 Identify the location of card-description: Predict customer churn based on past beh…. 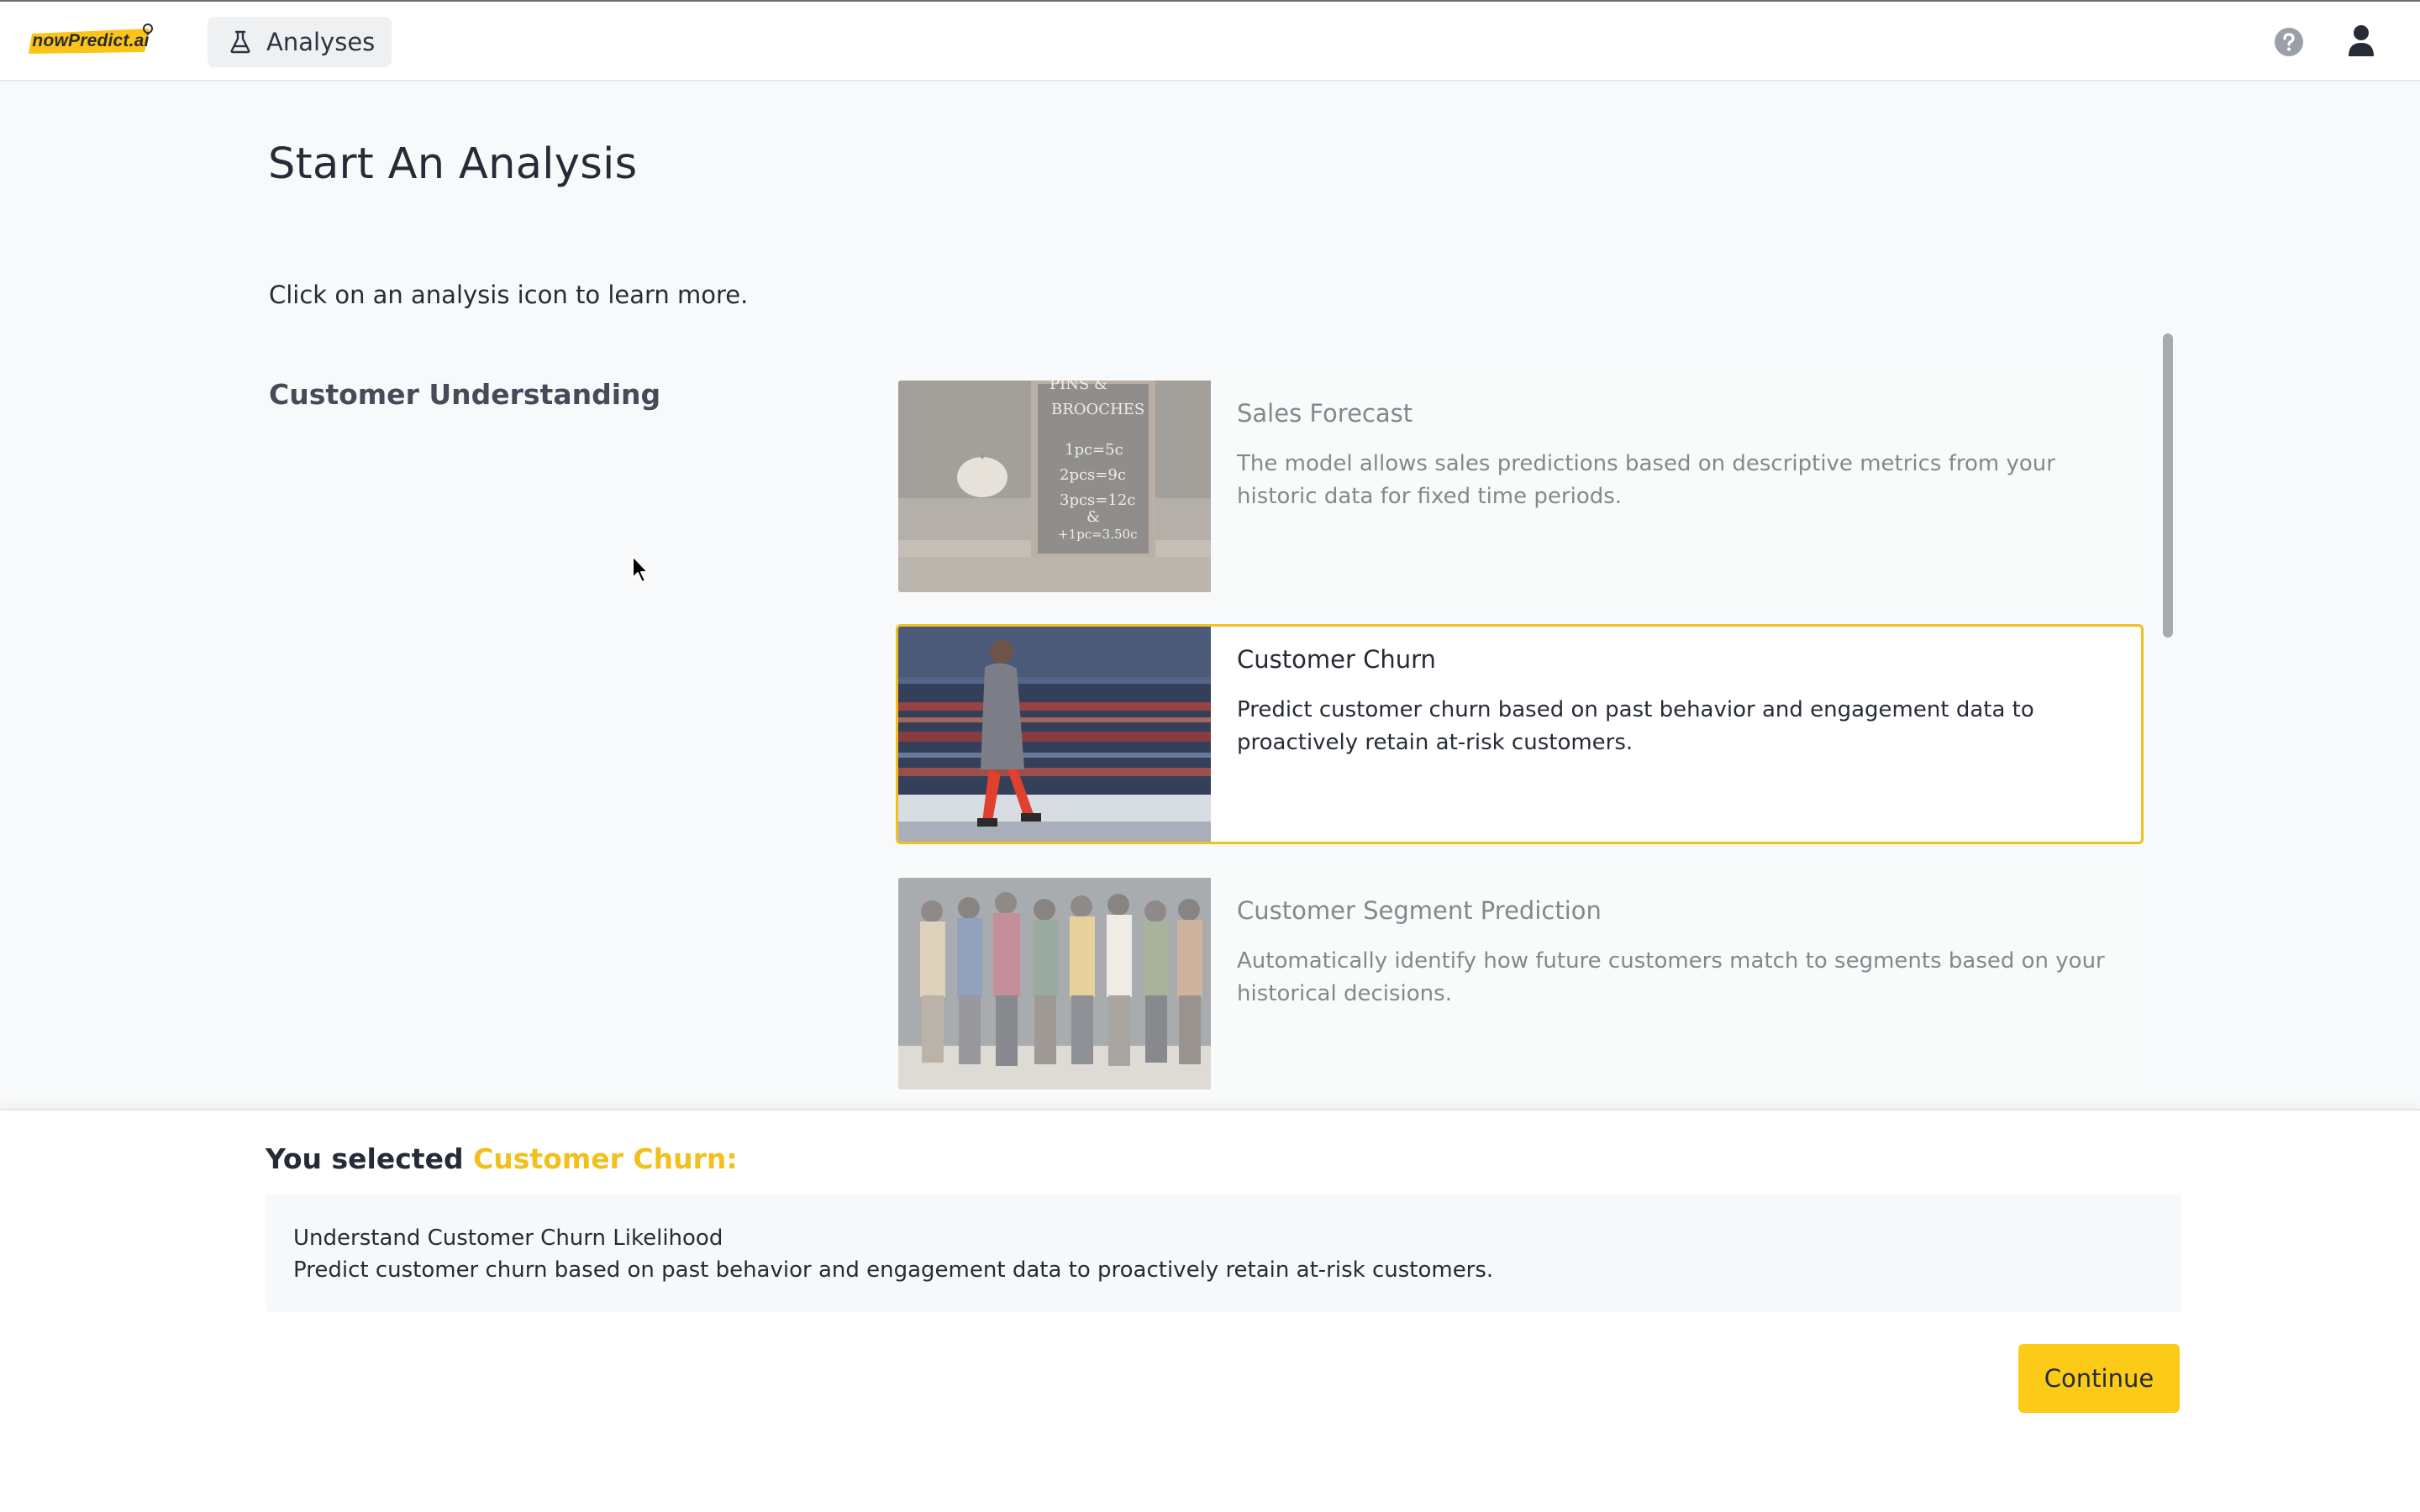
(1635, 726).